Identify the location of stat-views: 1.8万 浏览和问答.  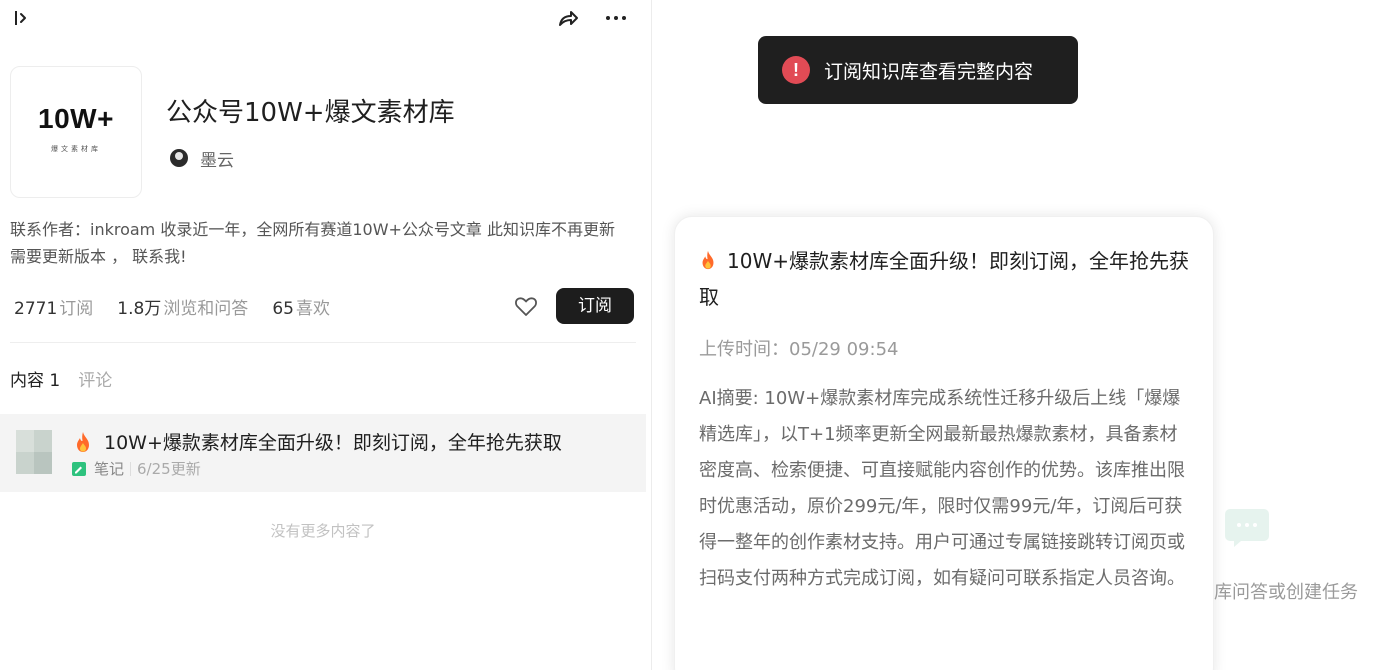
(182, 306).